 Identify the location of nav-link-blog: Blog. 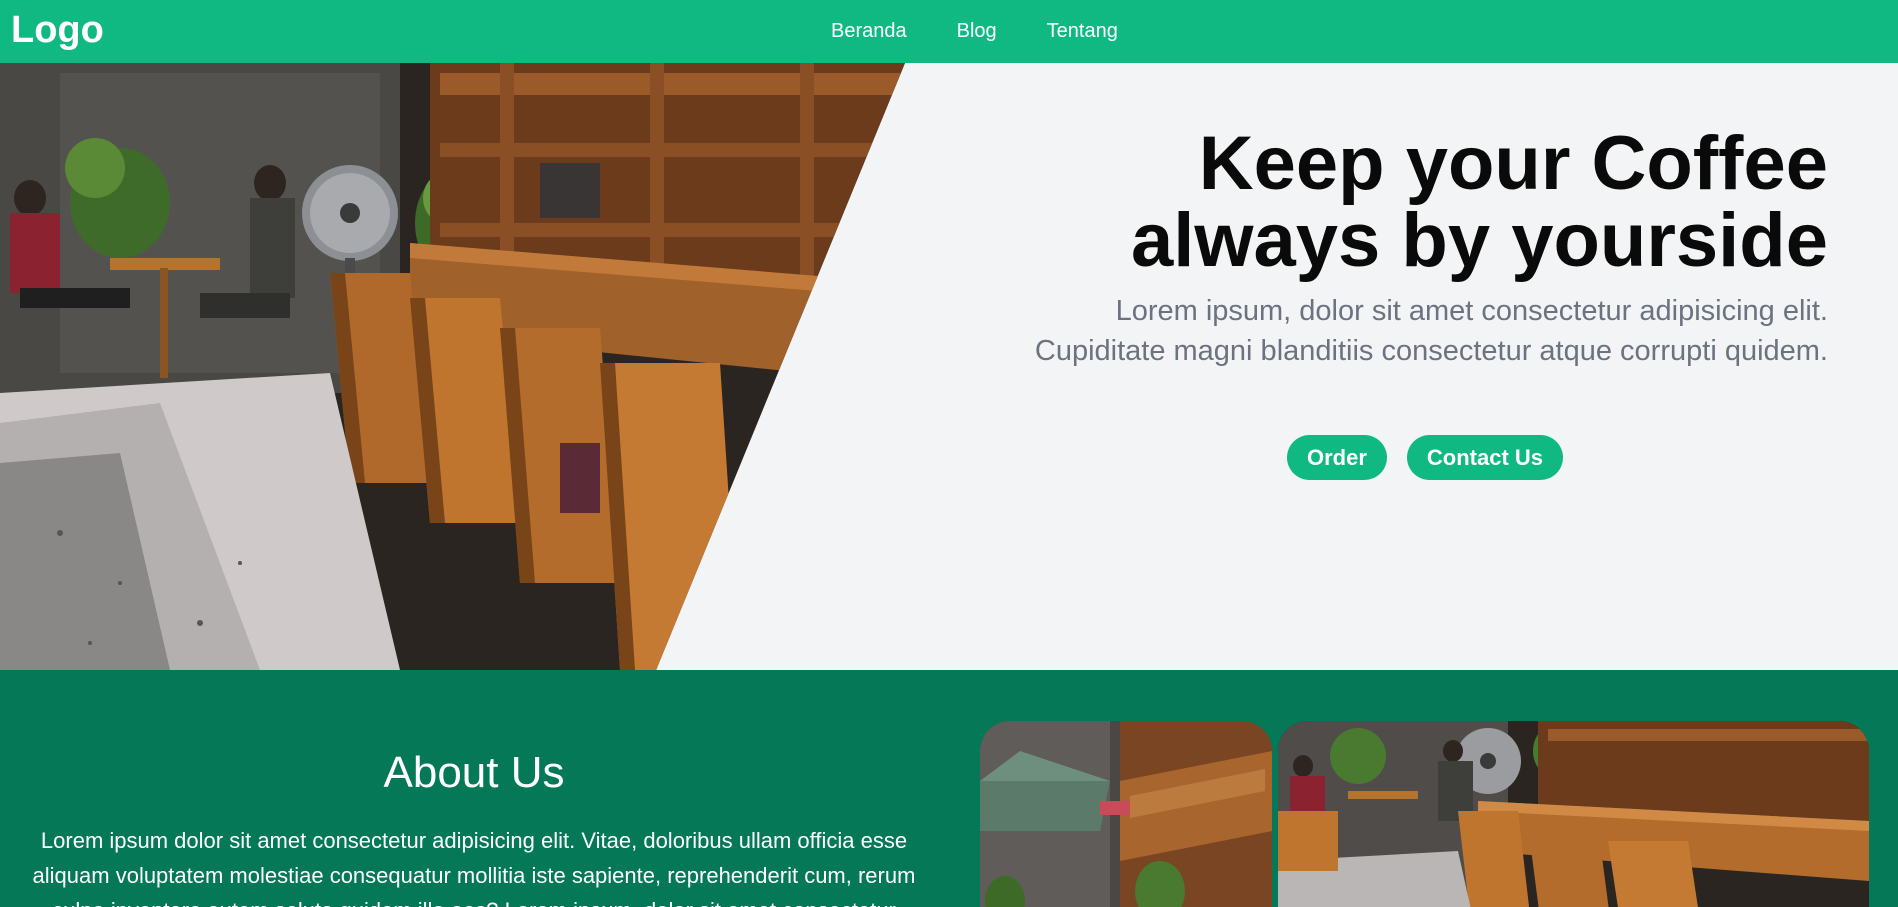
(977, 31).